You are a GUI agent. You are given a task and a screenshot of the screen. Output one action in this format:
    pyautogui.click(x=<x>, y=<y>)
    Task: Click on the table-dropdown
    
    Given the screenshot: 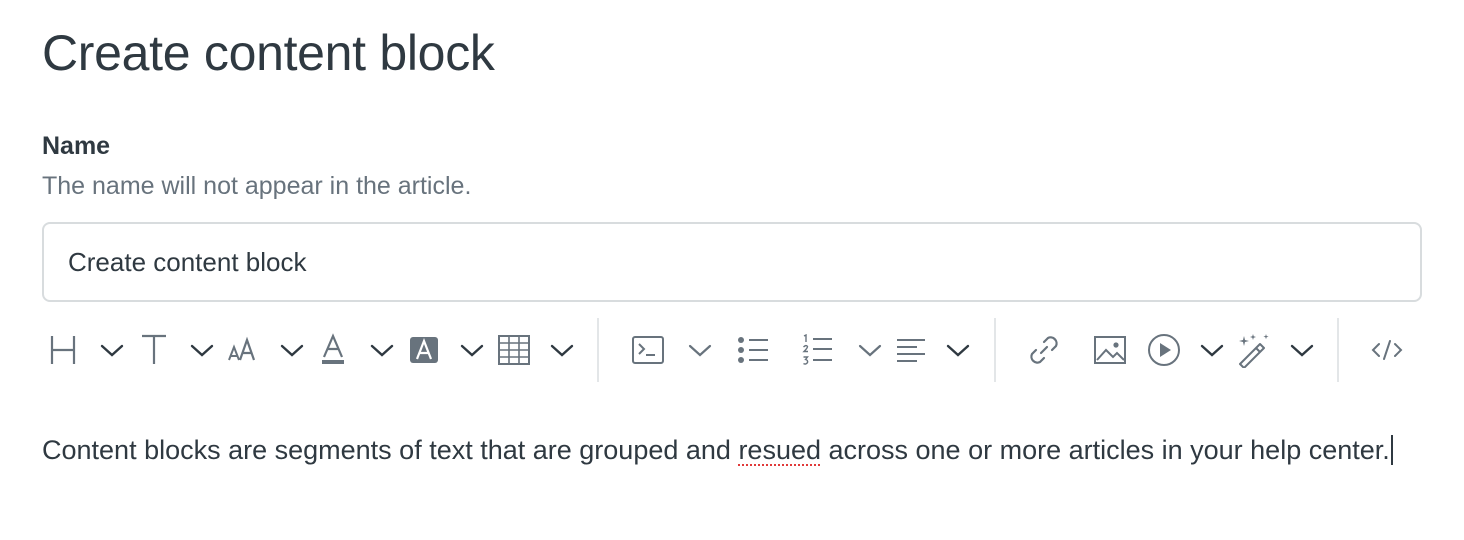 What is the action you would take?
    pyautogui.click(x=562, y=350)
    